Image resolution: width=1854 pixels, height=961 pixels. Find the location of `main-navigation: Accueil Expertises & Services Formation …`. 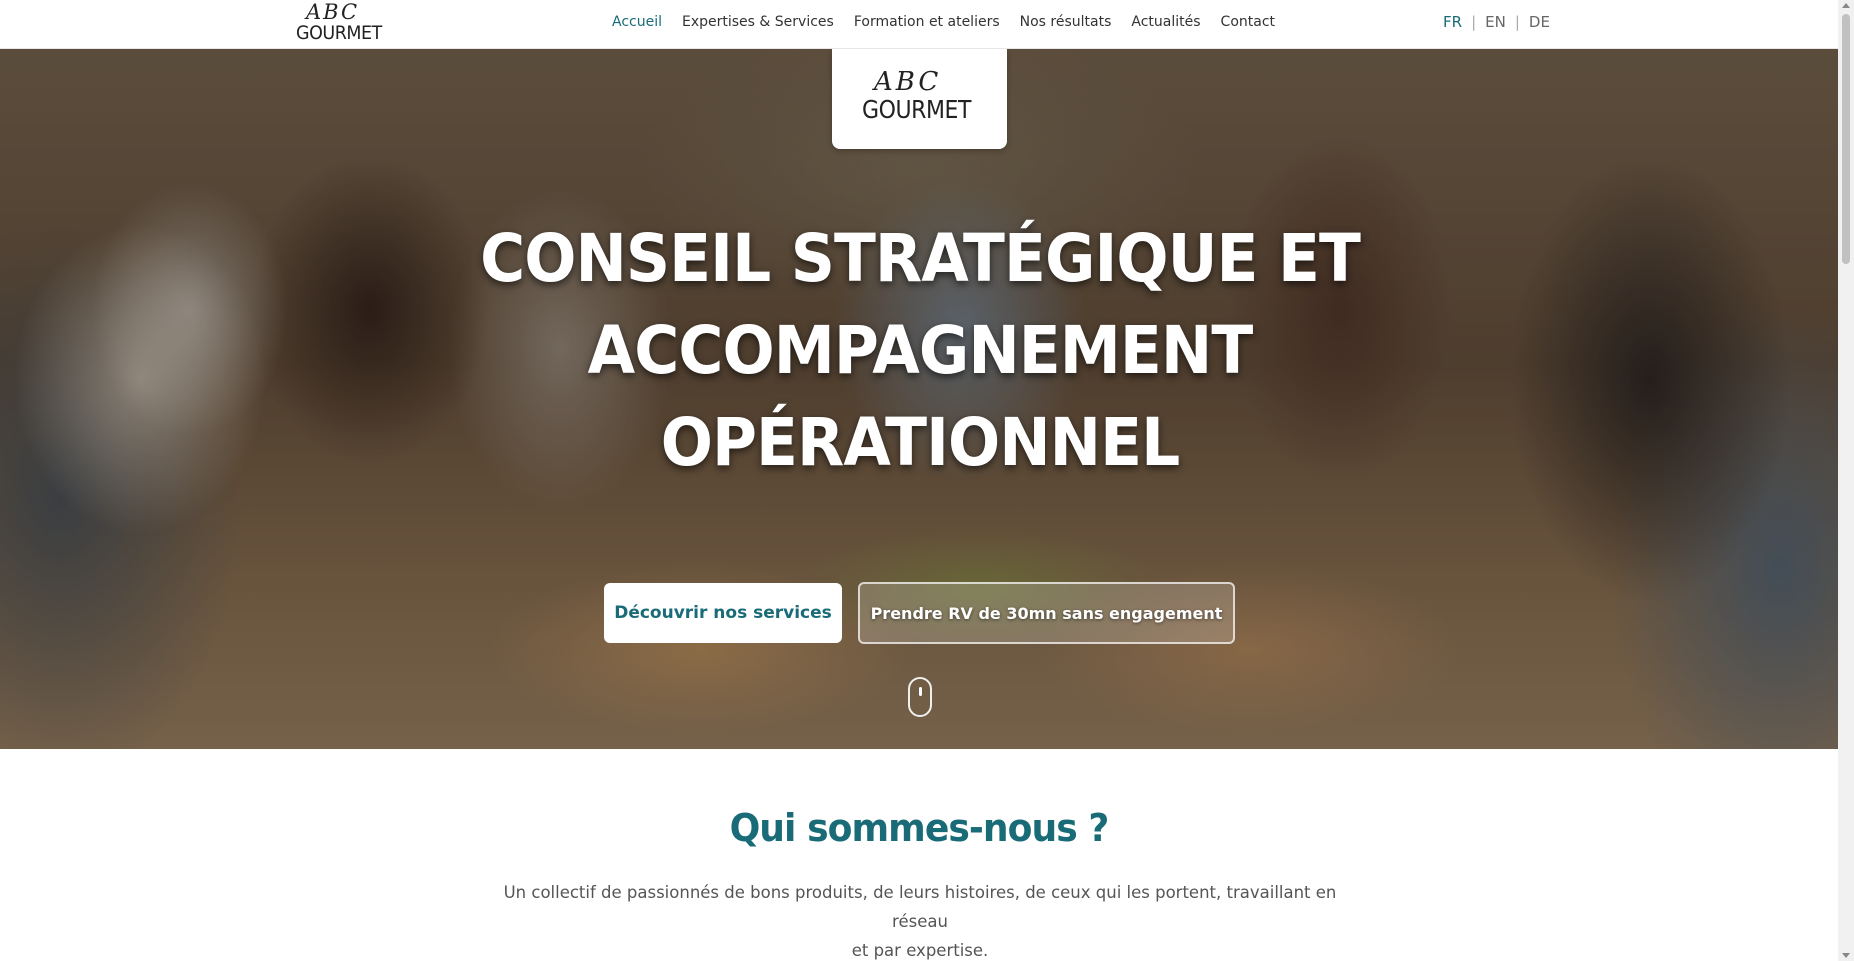

main-navigation: Accueil Expertises & Services Formation … is located at coordinates (943, 22).